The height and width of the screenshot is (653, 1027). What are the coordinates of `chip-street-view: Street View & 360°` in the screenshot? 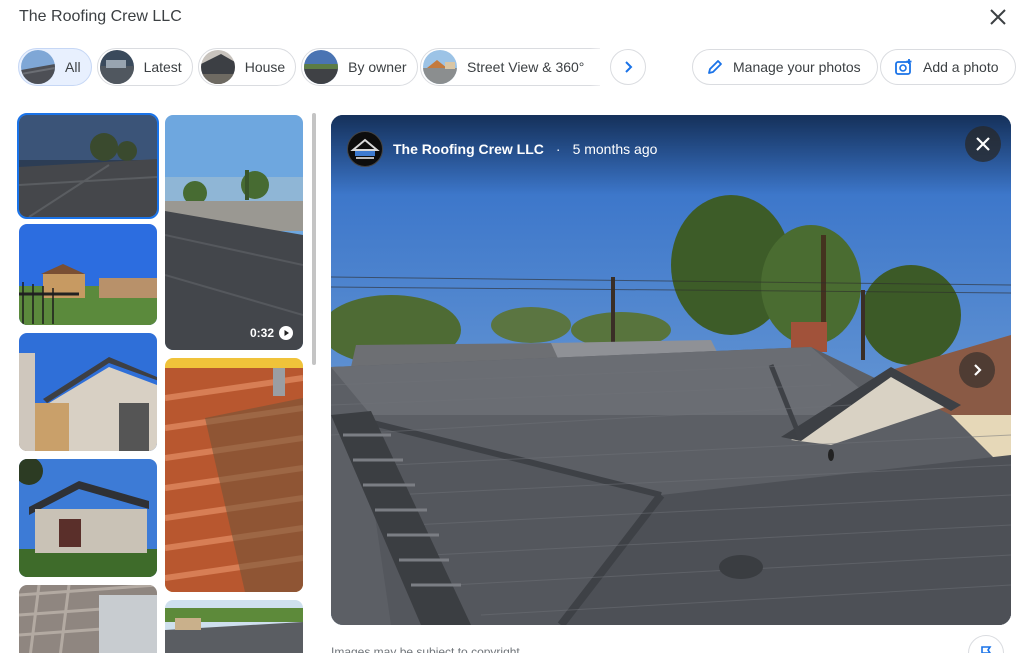 It's located at (510, 67).